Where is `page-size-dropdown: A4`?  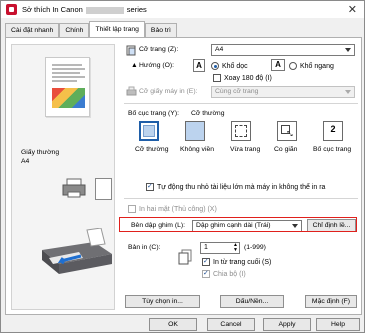
page-size-dropdown: A4 is located at coordinates (283, 50).